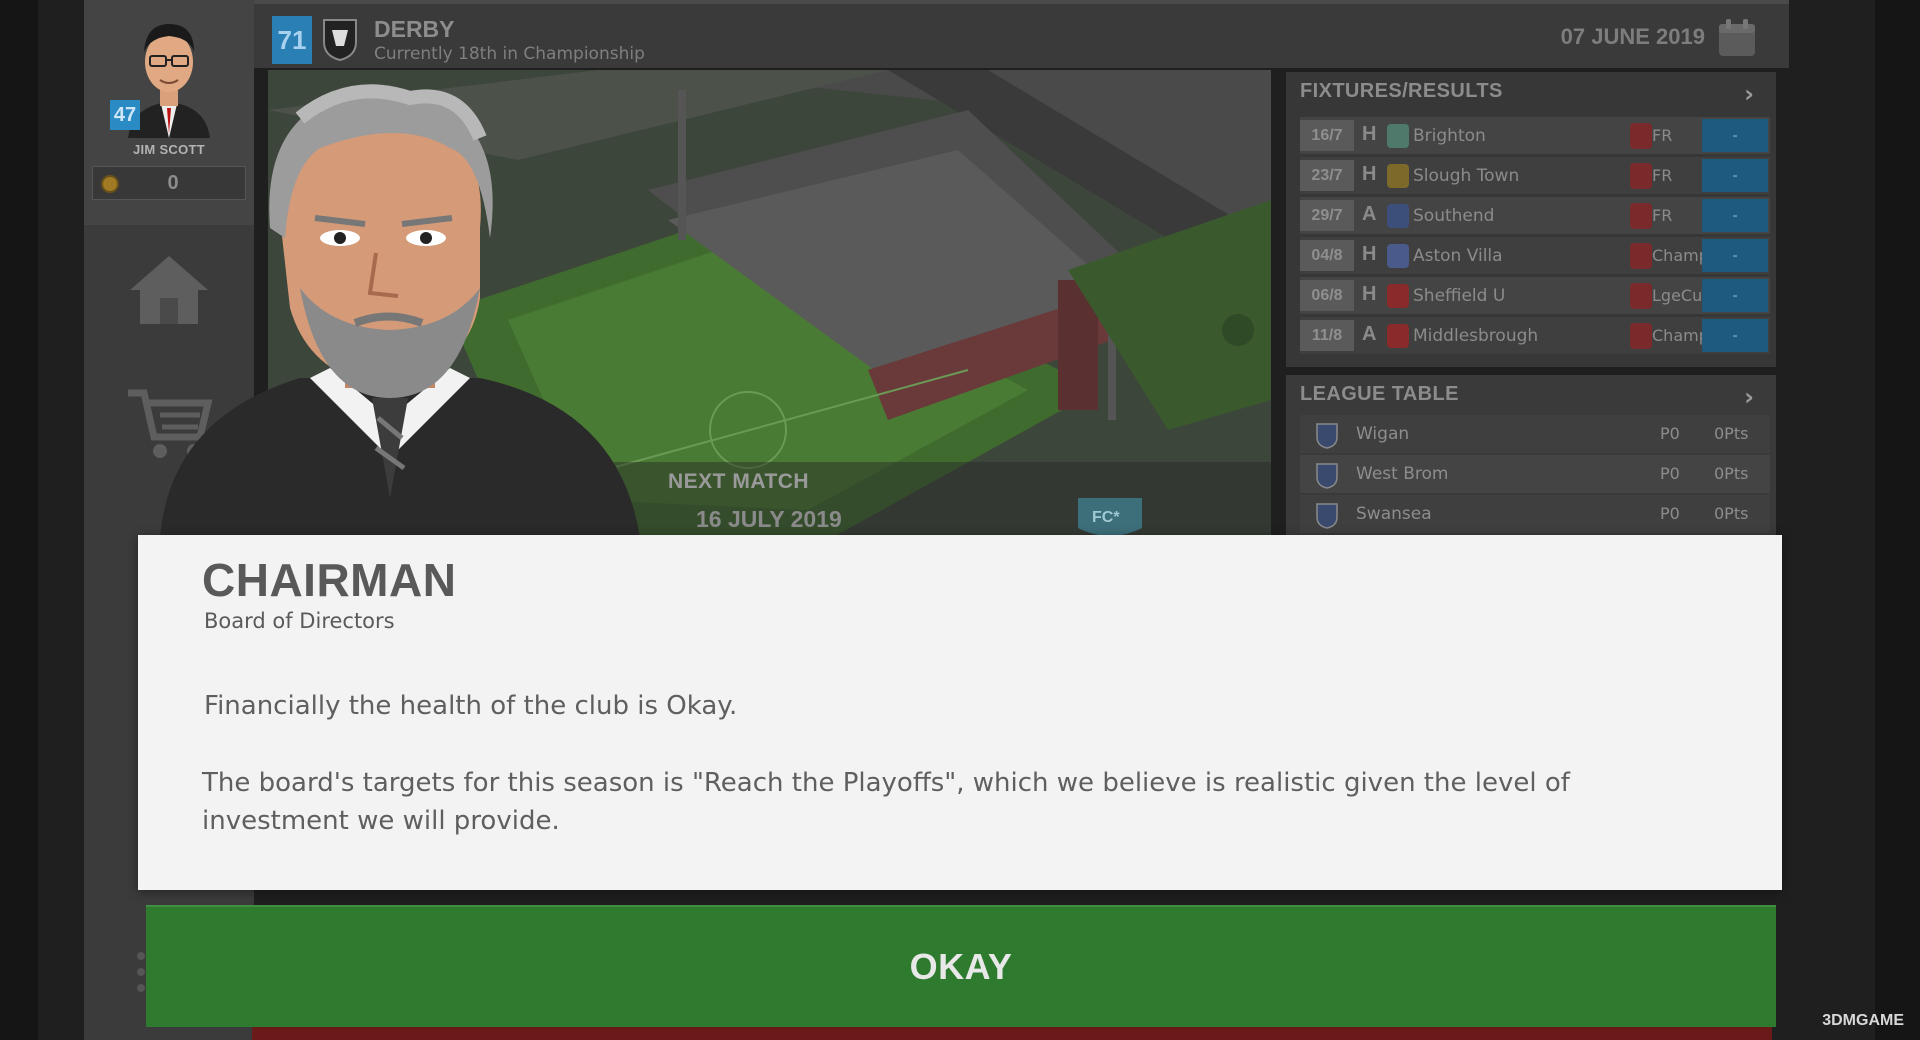 The height and width of the screenshot is (1040, 1920). Describe the element at coordinates (1327, 255) in the screenshot. I see `fixture-date: 04/8` at that location.